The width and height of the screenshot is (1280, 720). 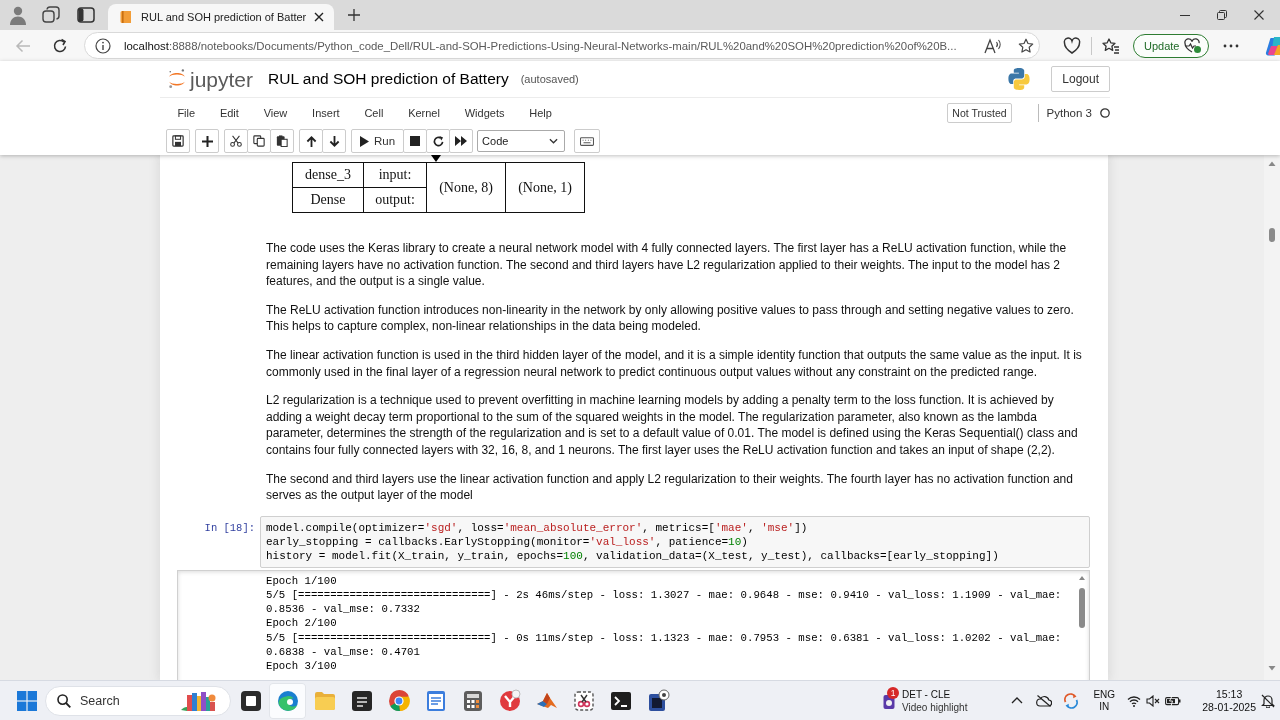 What do you see at coordinates (364, 141) in the screenshot?
I see `play-icon` at bounding box center [364, 141].